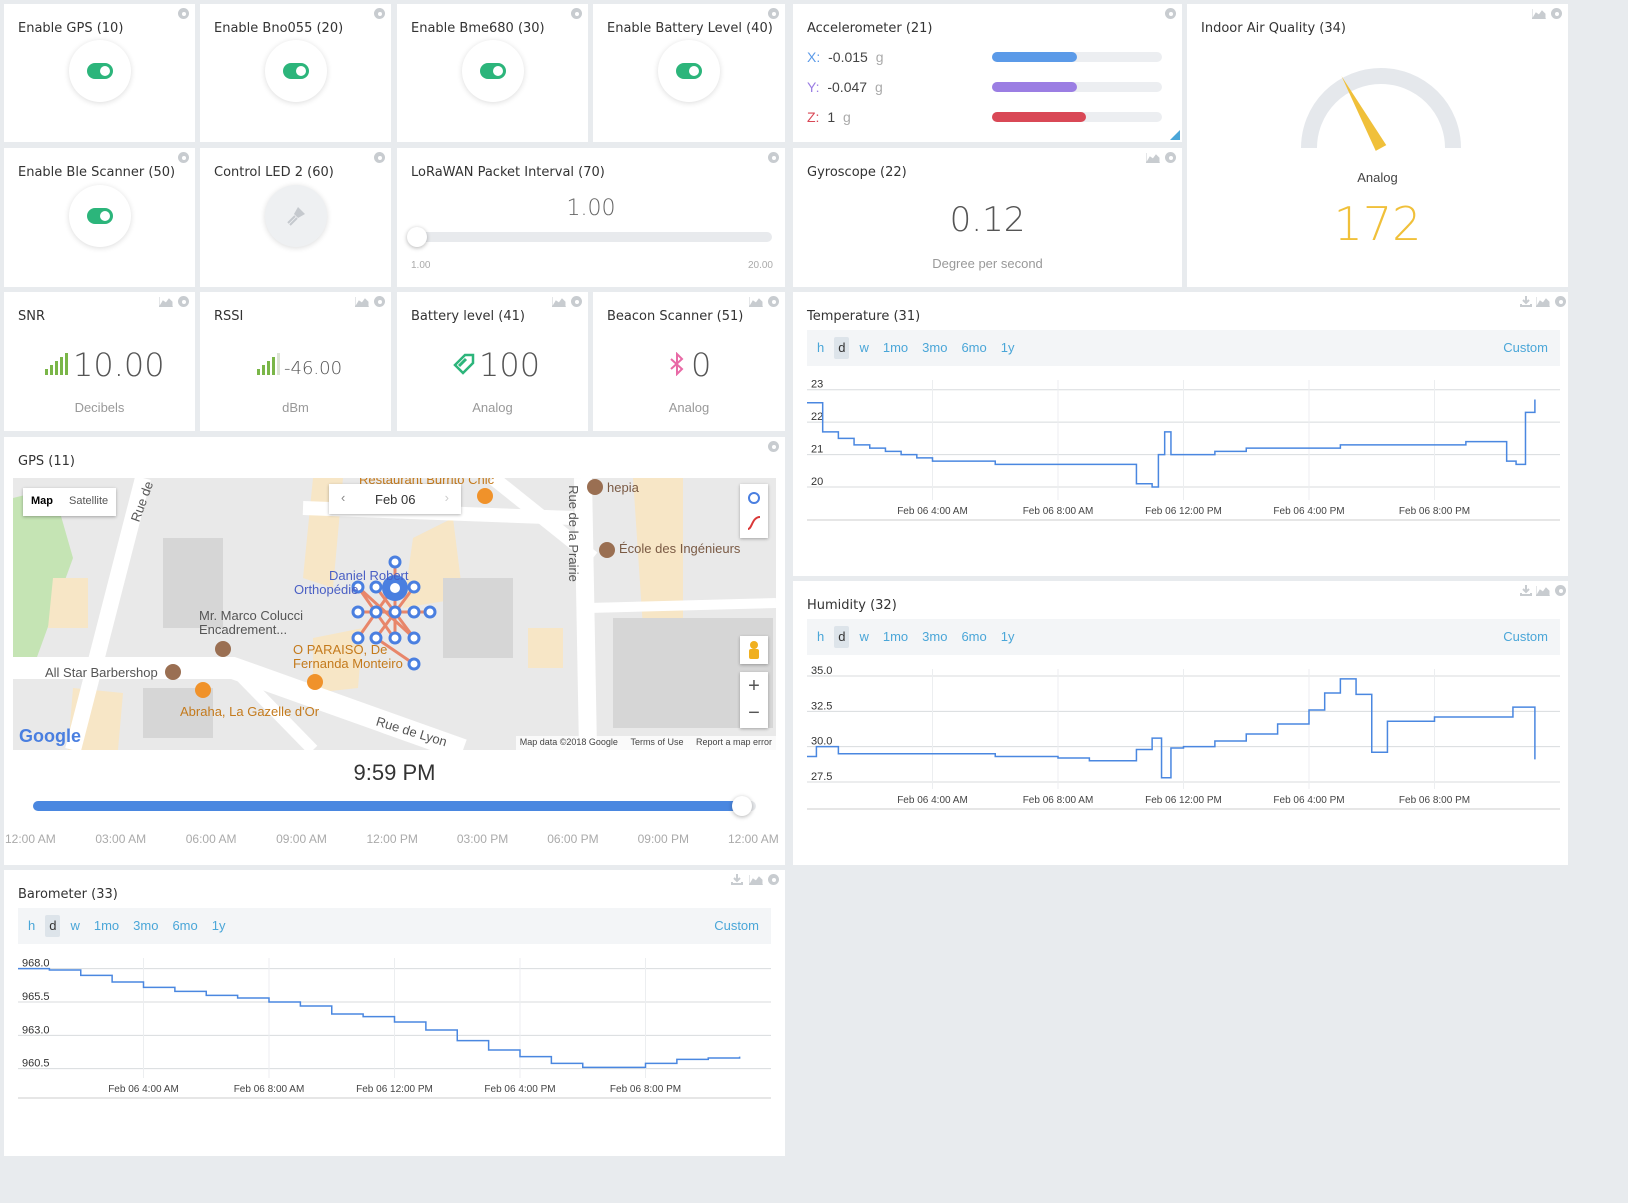 The image size is (1628, 1203). I want to click on battery-toggle, so click(689, 71).